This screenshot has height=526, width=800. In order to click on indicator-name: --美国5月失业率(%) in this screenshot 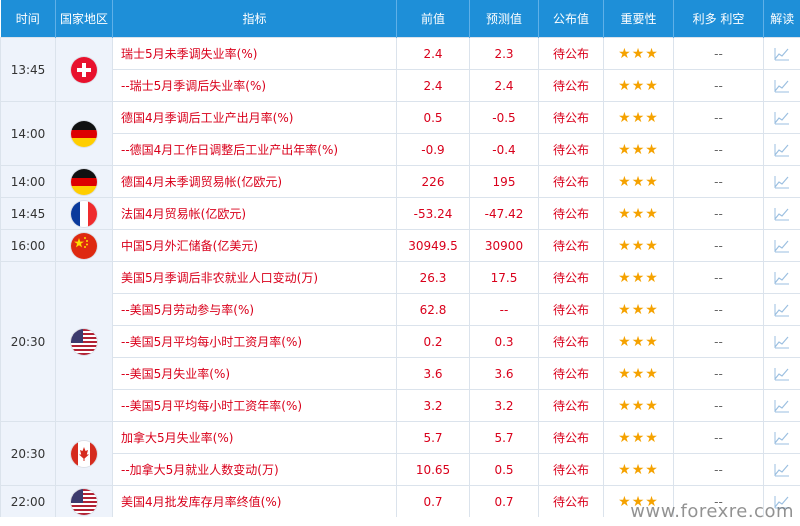, I will do `click(254, 373)`.